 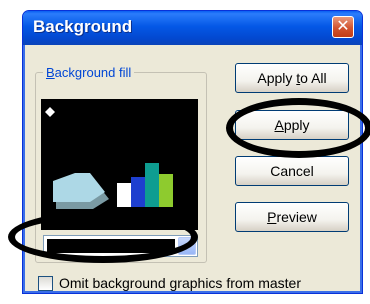 I want to click on chart-bar-teal, so click(x=152, y=185).